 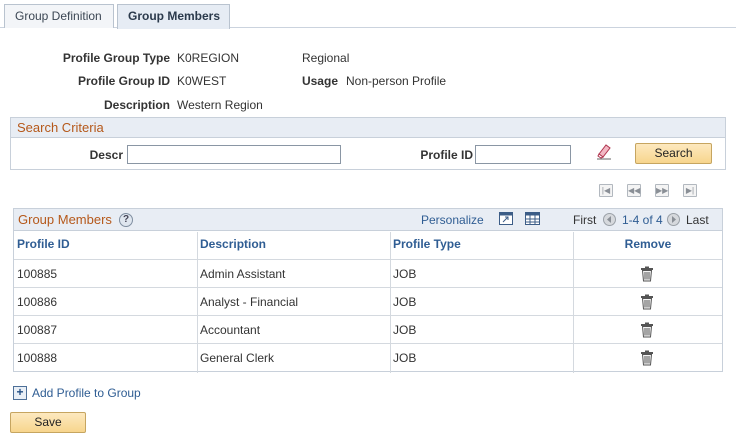 I want to click on row-description: General Clerk, so click(x=237, y=358).